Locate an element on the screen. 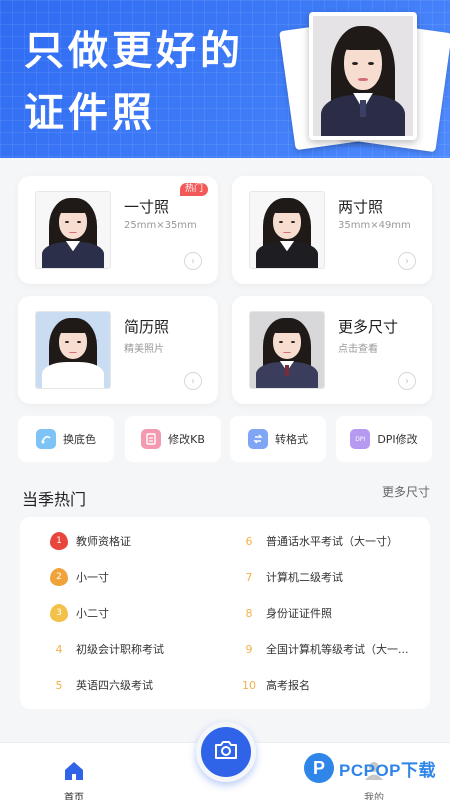 The image size is (450, 800). camera-button is located at coordinates (226, 752).